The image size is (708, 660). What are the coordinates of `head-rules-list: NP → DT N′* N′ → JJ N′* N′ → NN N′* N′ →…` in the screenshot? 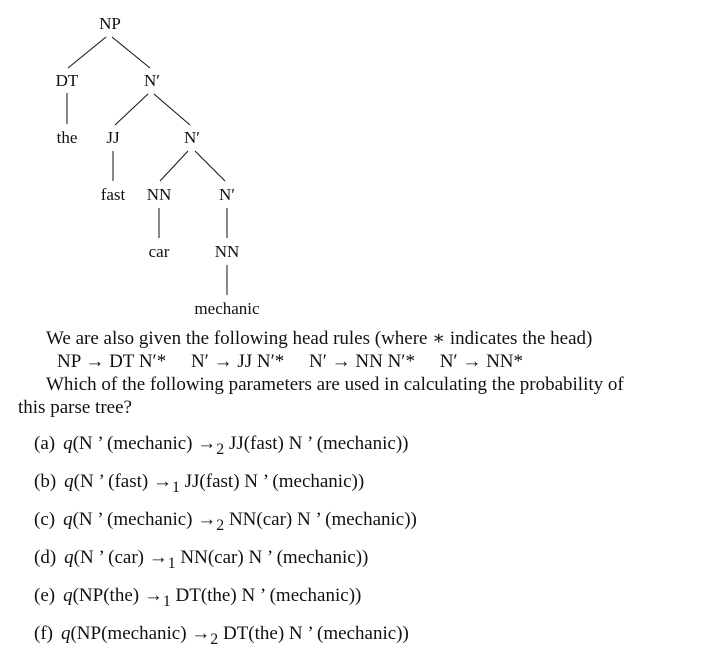 It's located at (290, 362).